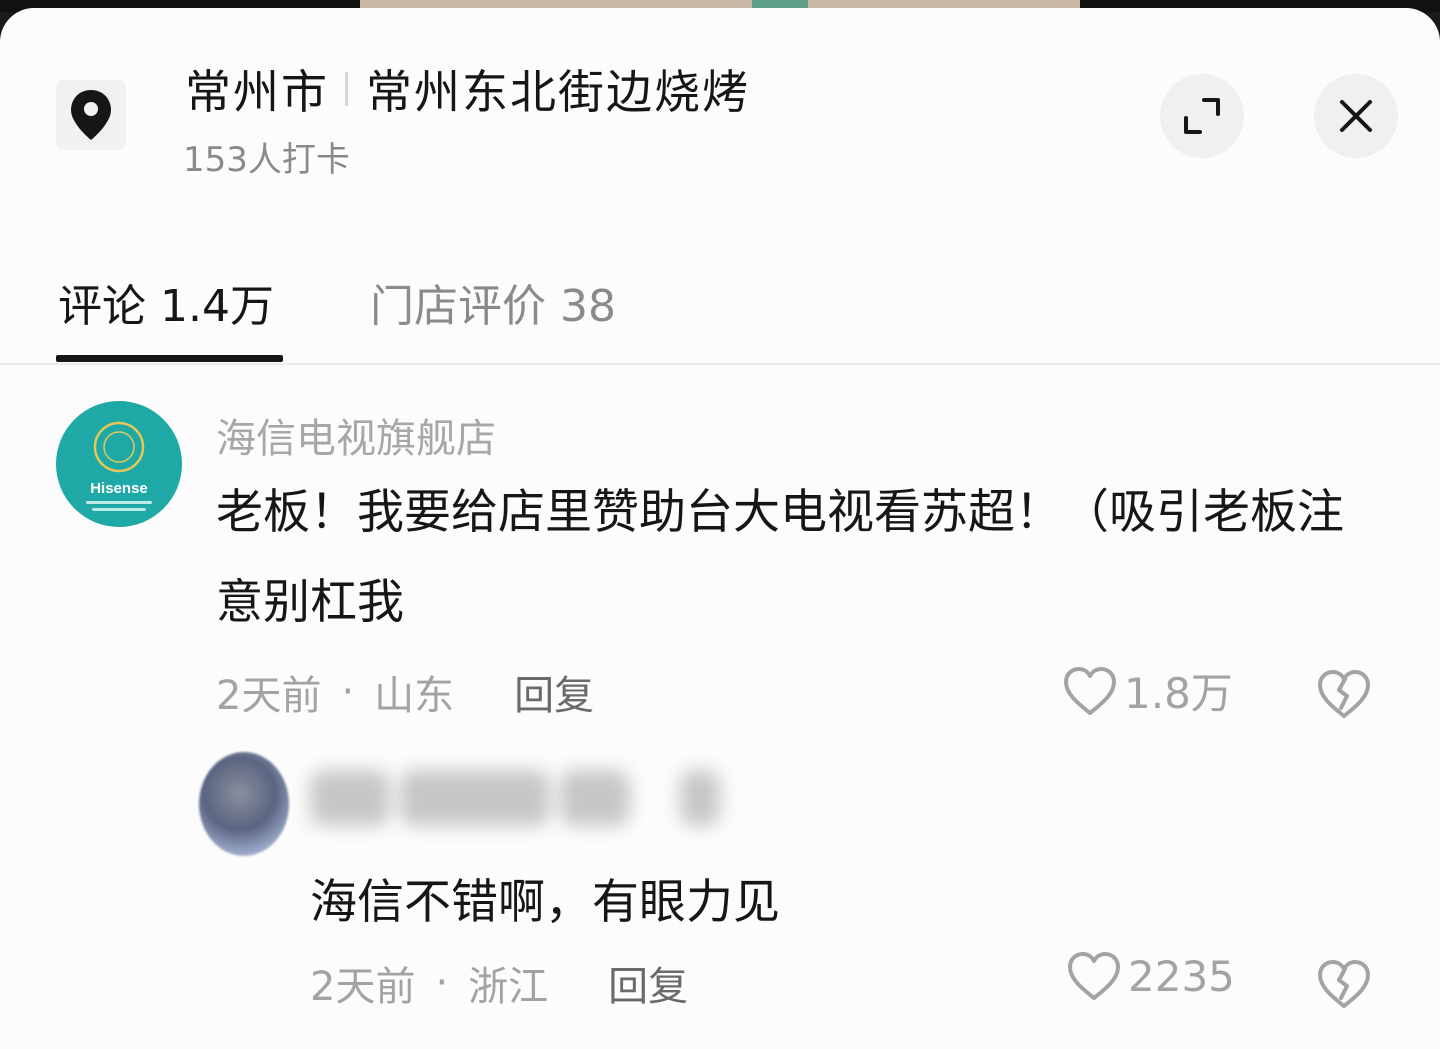 This screenshot has width=1440, height=1049. Describe the element at coordinates (363, 987) in the screenshot. I see `reply-time: 2天前` at that location.